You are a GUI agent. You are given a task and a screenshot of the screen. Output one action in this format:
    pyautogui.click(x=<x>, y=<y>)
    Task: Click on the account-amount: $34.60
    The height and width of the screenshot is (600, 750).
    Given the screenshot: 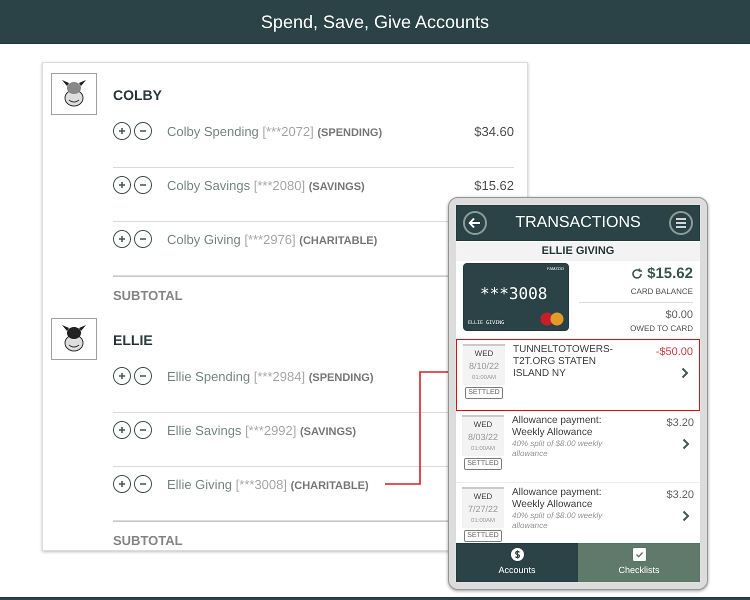 What is the action you would take?
    pyautogui.click(x=494, y=132)
    